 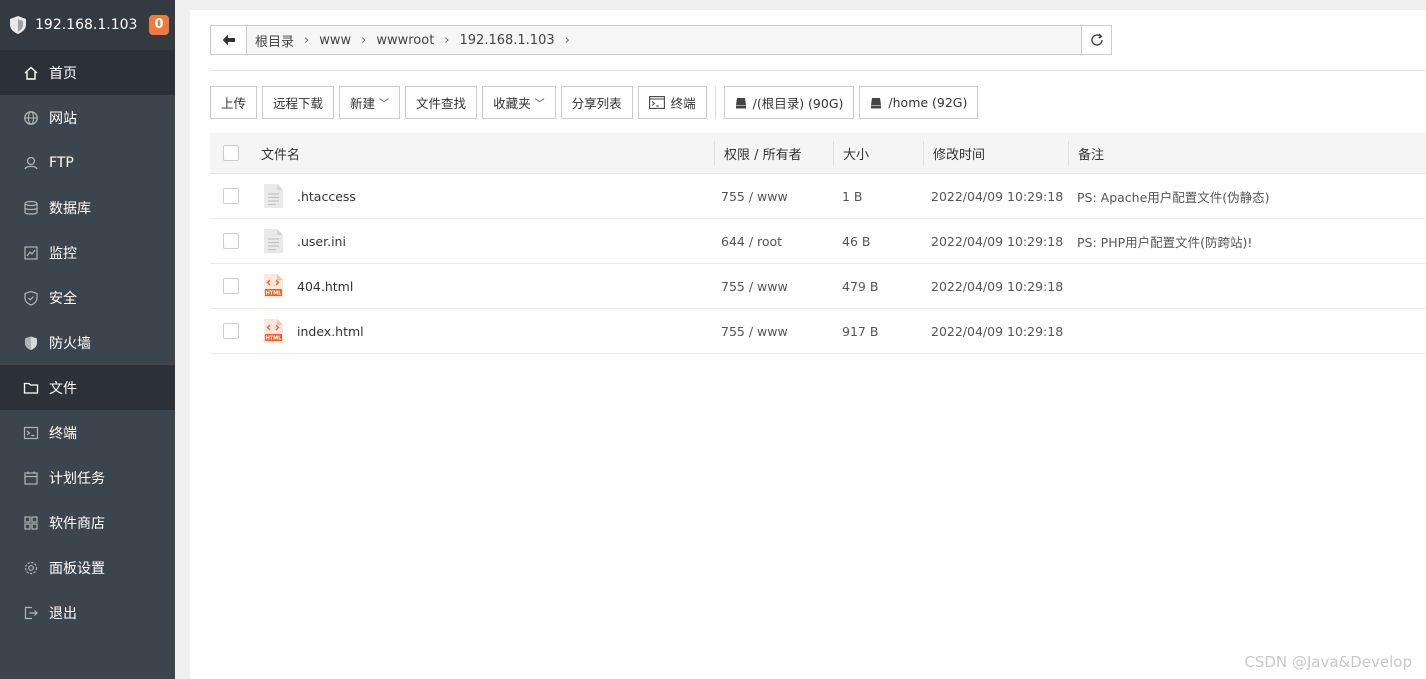 What do you see at coordinates (818, 153) in the screenshot?
I see `table-header: 文件名 权限 / 所有者 大小 修改时间 备注` at bounding box center [818, 153].